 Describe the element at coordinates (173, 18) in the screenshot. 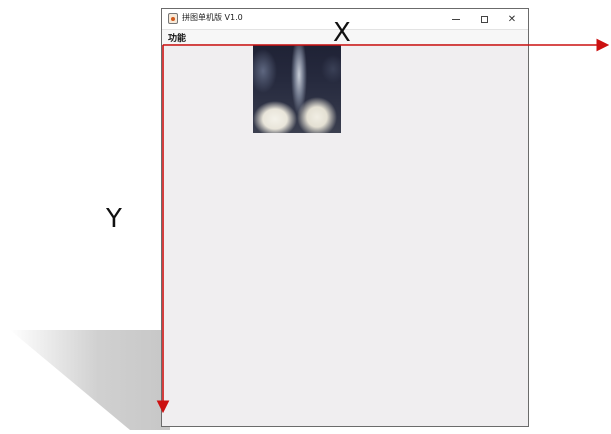

I see `java-cup-icon` at that location.